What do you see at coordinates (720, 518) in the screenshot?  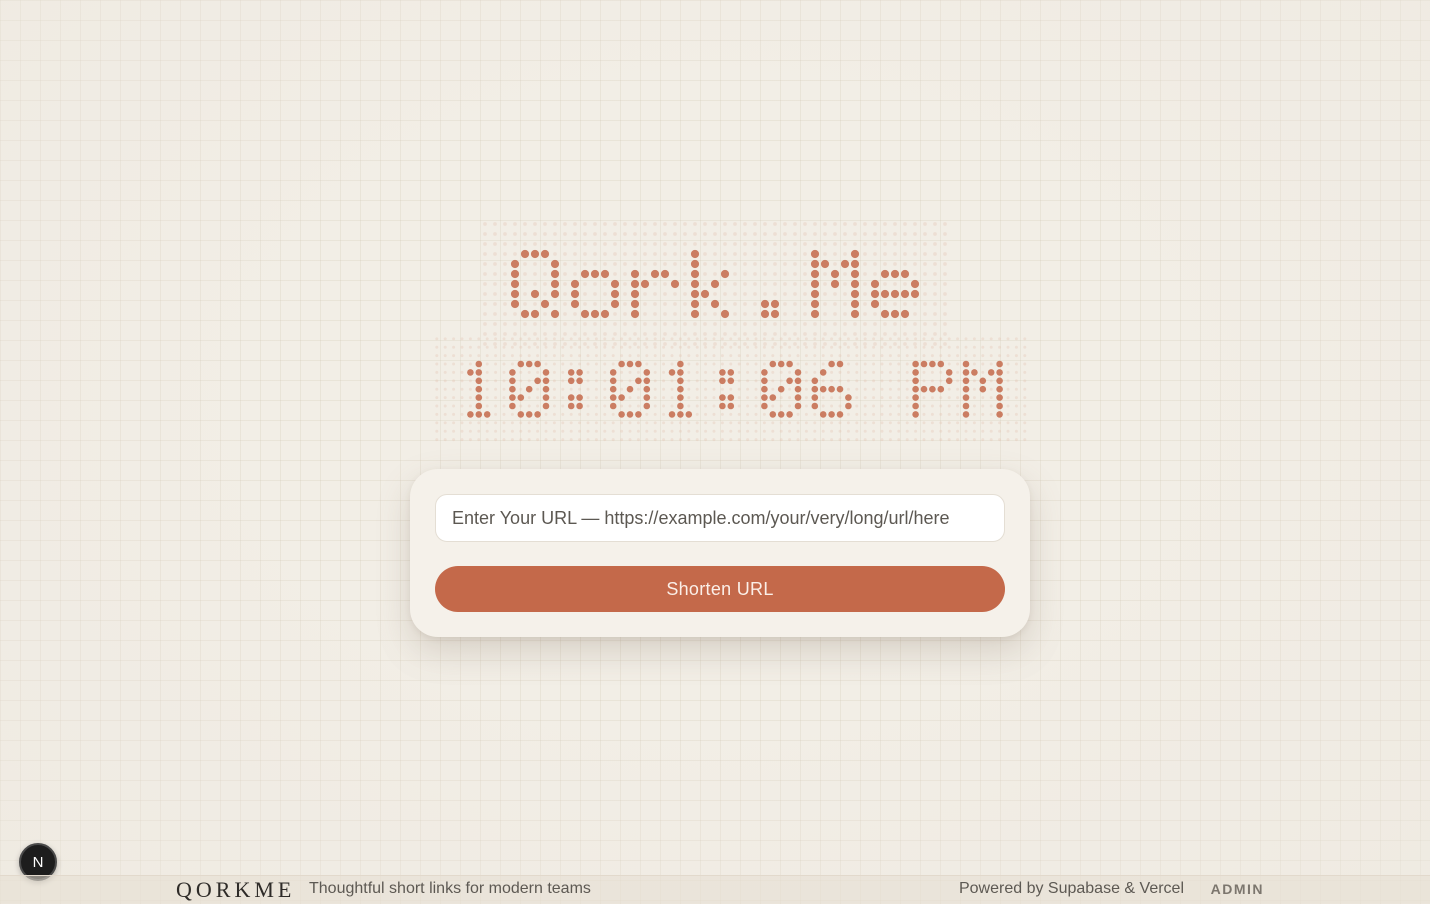 I see `url-input` at bounding box center [720, 518].